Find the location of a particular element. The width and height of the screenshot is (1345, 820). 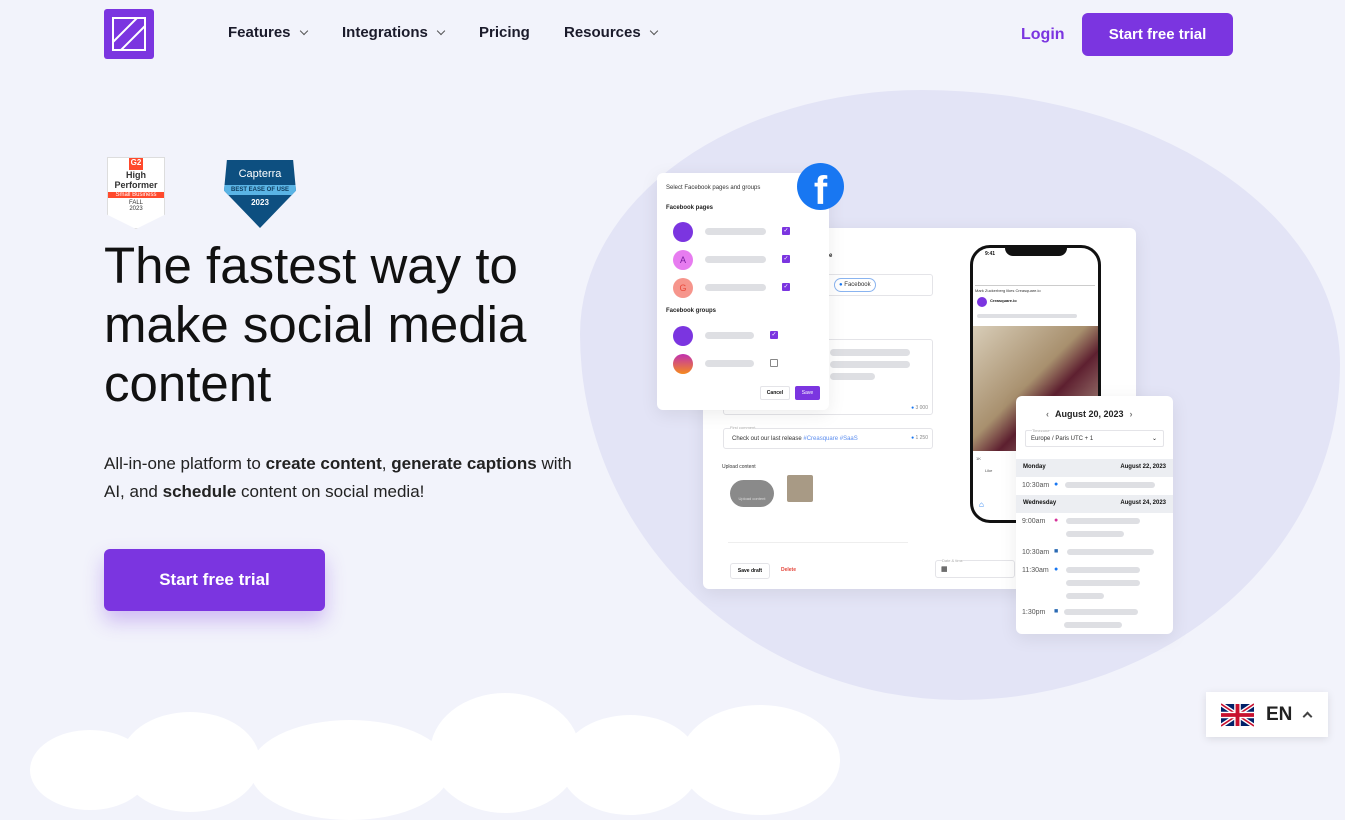

like-button: Like is located at coordinates (989, 470).